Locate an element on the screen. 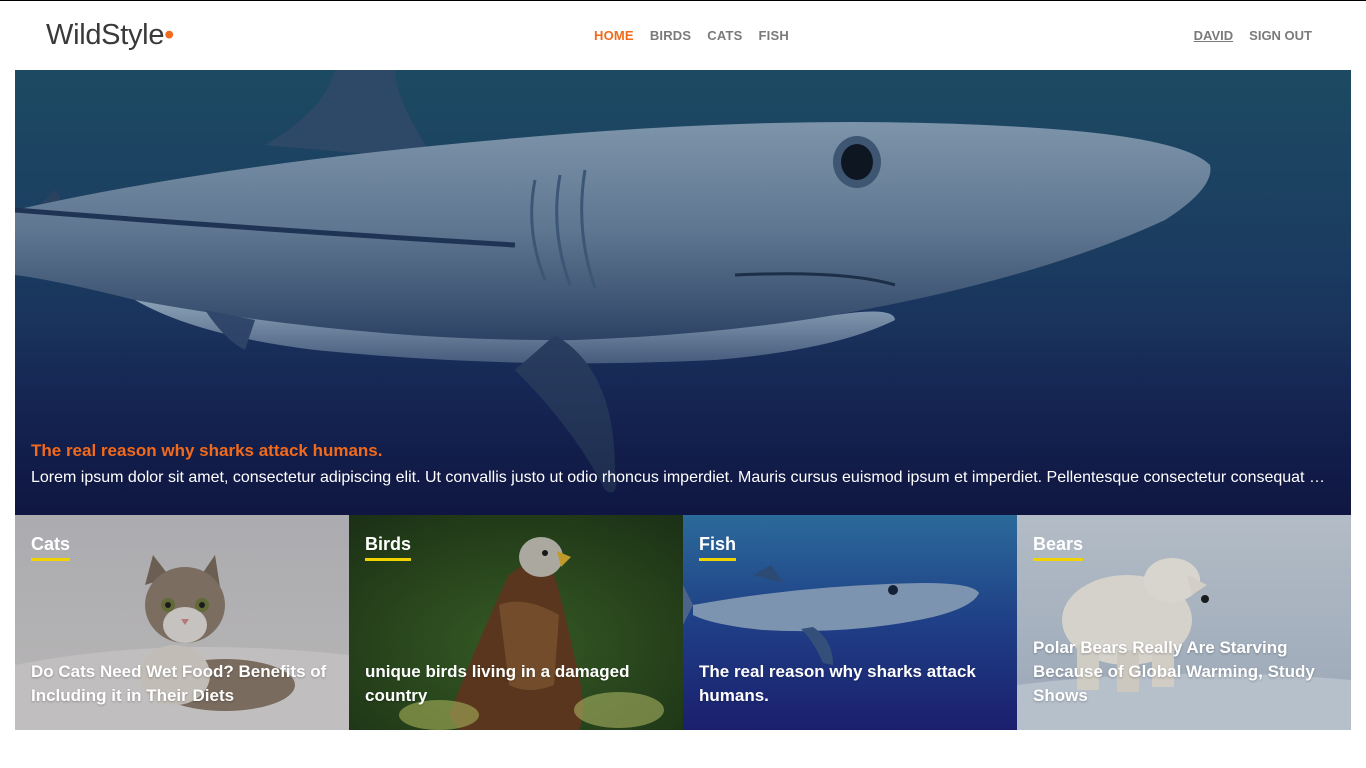 Image resolution: width=1366 pixels, height=768 pixels. card-title: unique birds living in a damaged country is located at coordinates (523, 684).